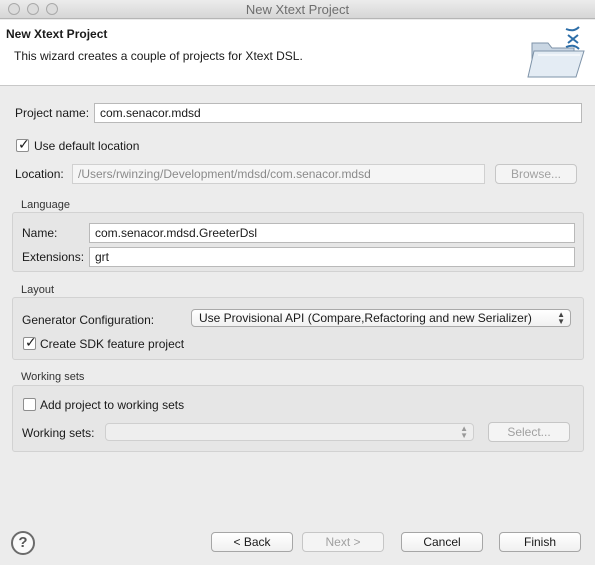 This screenshot has width=595, height=565. Describe the element at coordinates (88, 320) in the screenshot. I see `generator-configuration-label: Generator Configuration:` at that location.